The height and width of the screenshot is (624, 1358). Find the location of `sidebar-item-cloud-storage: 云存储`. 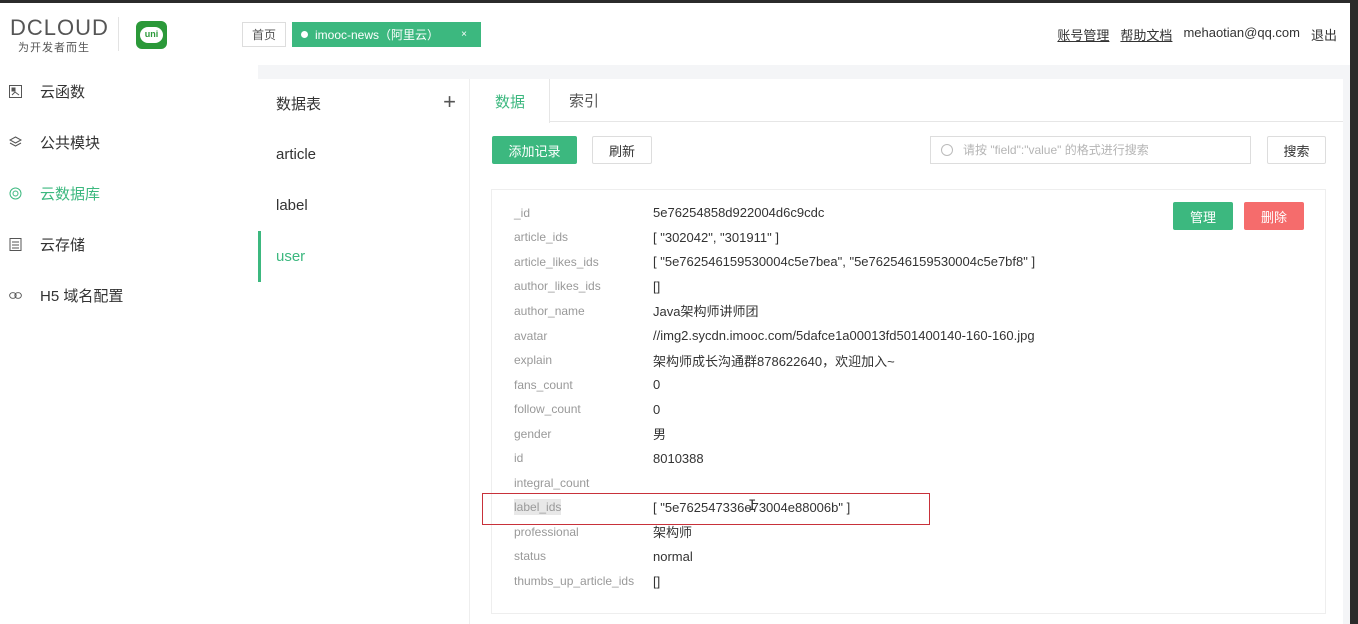

sidebar-item-cloud-storage: 云存储 is located at coordinates (129, 244).